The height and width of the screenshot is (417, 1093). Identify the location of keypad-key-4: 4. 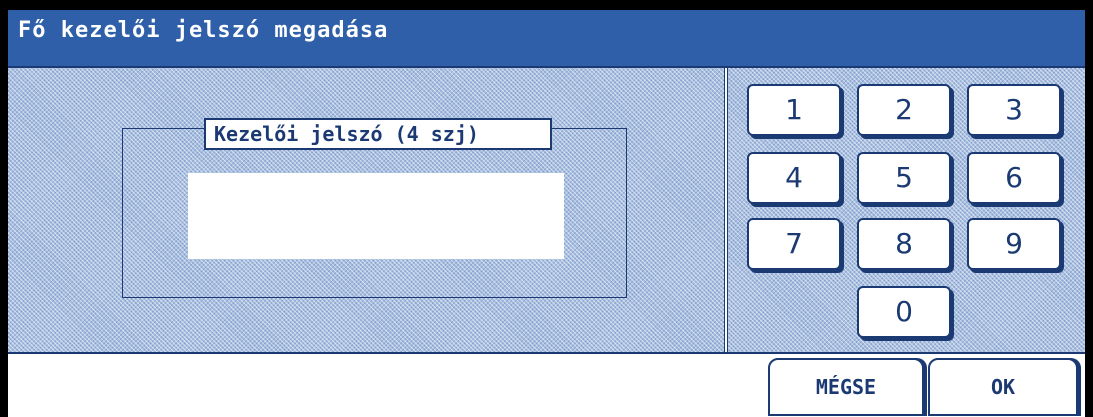
(794, 178).